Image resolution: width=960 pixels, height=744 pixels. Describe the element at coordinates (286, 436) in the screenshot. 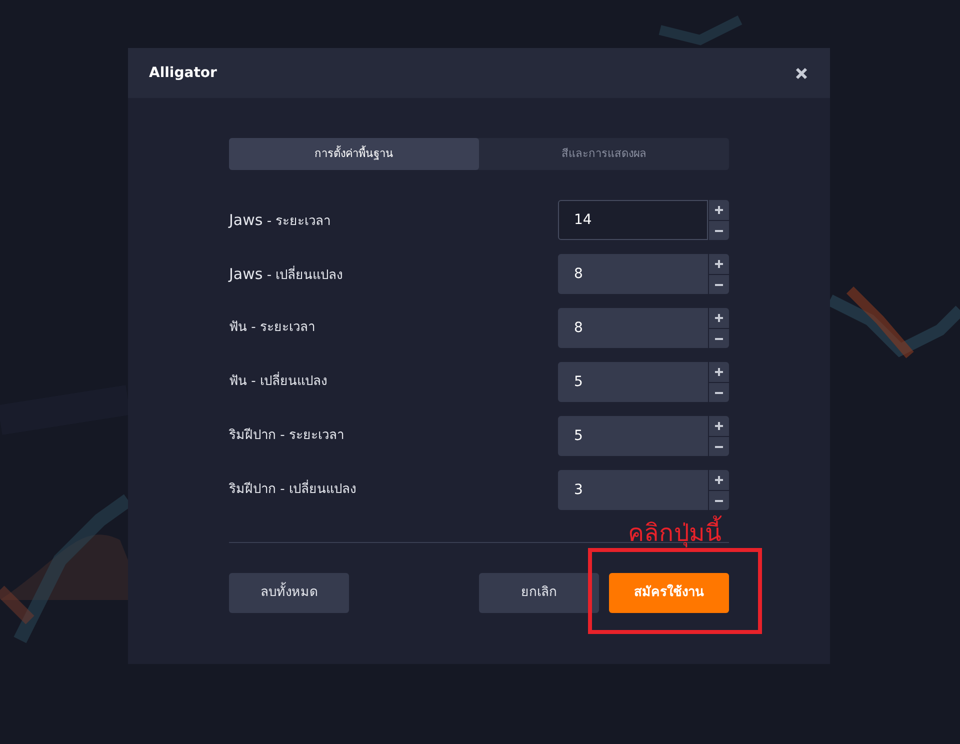

I see `field-label: ริมฝีปาก - ระยะเวลา` at that location.